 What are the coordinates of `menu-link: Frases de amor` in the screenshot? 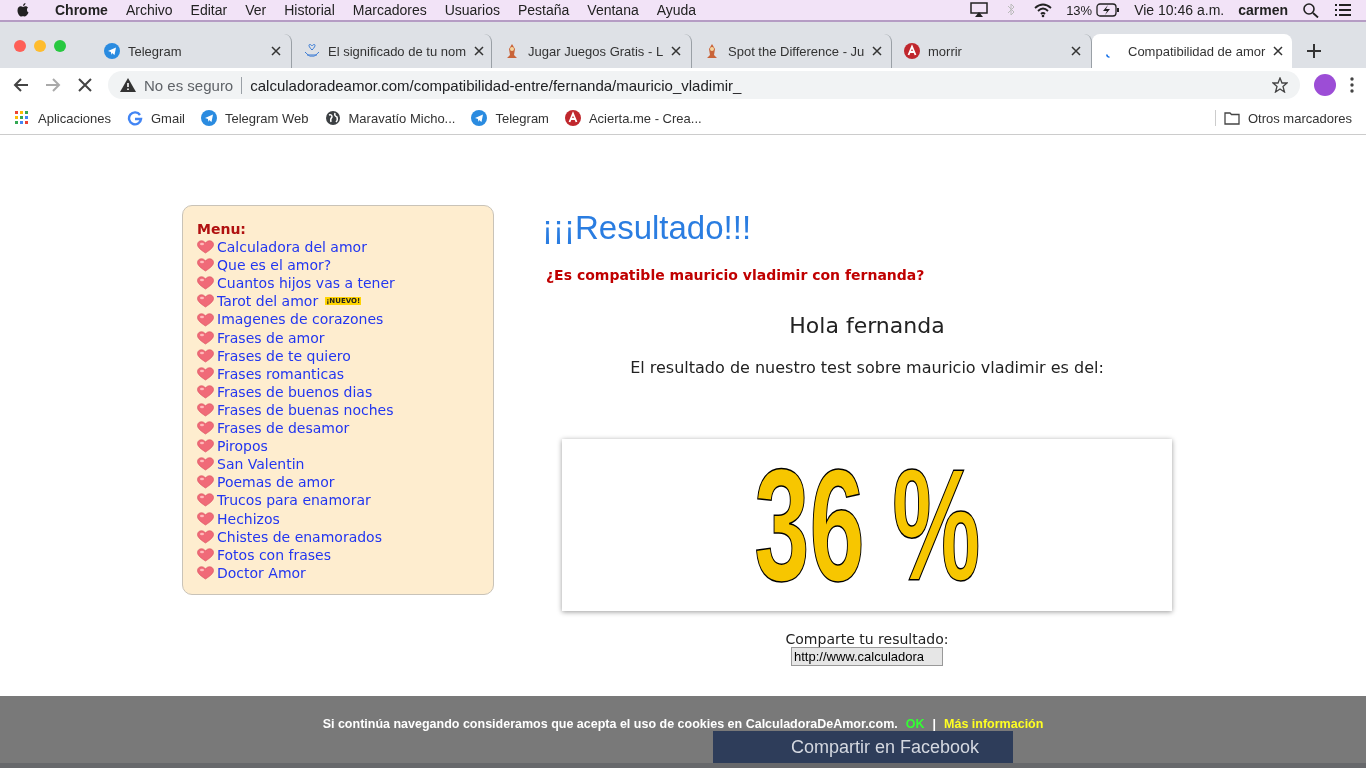 It's located at (271, 337).